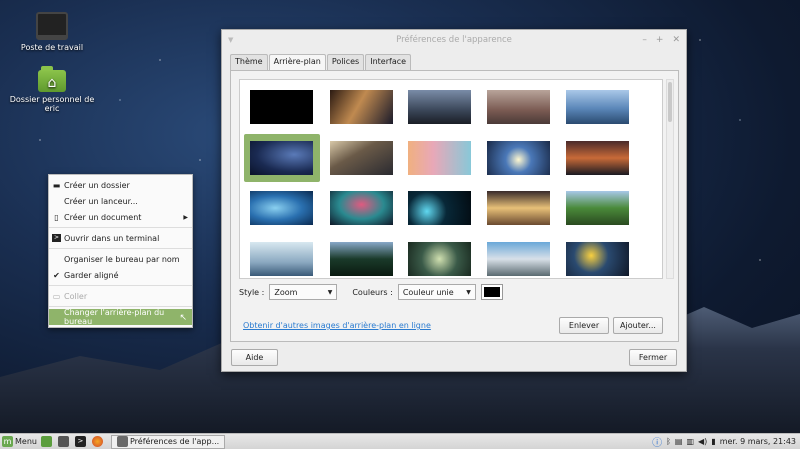 The image size is (800, 449). What do you see at coordinates (70, 296) in the screenshot?
I see `menu-item-paste: ▭ Coller` at bounding box center [70, 296].